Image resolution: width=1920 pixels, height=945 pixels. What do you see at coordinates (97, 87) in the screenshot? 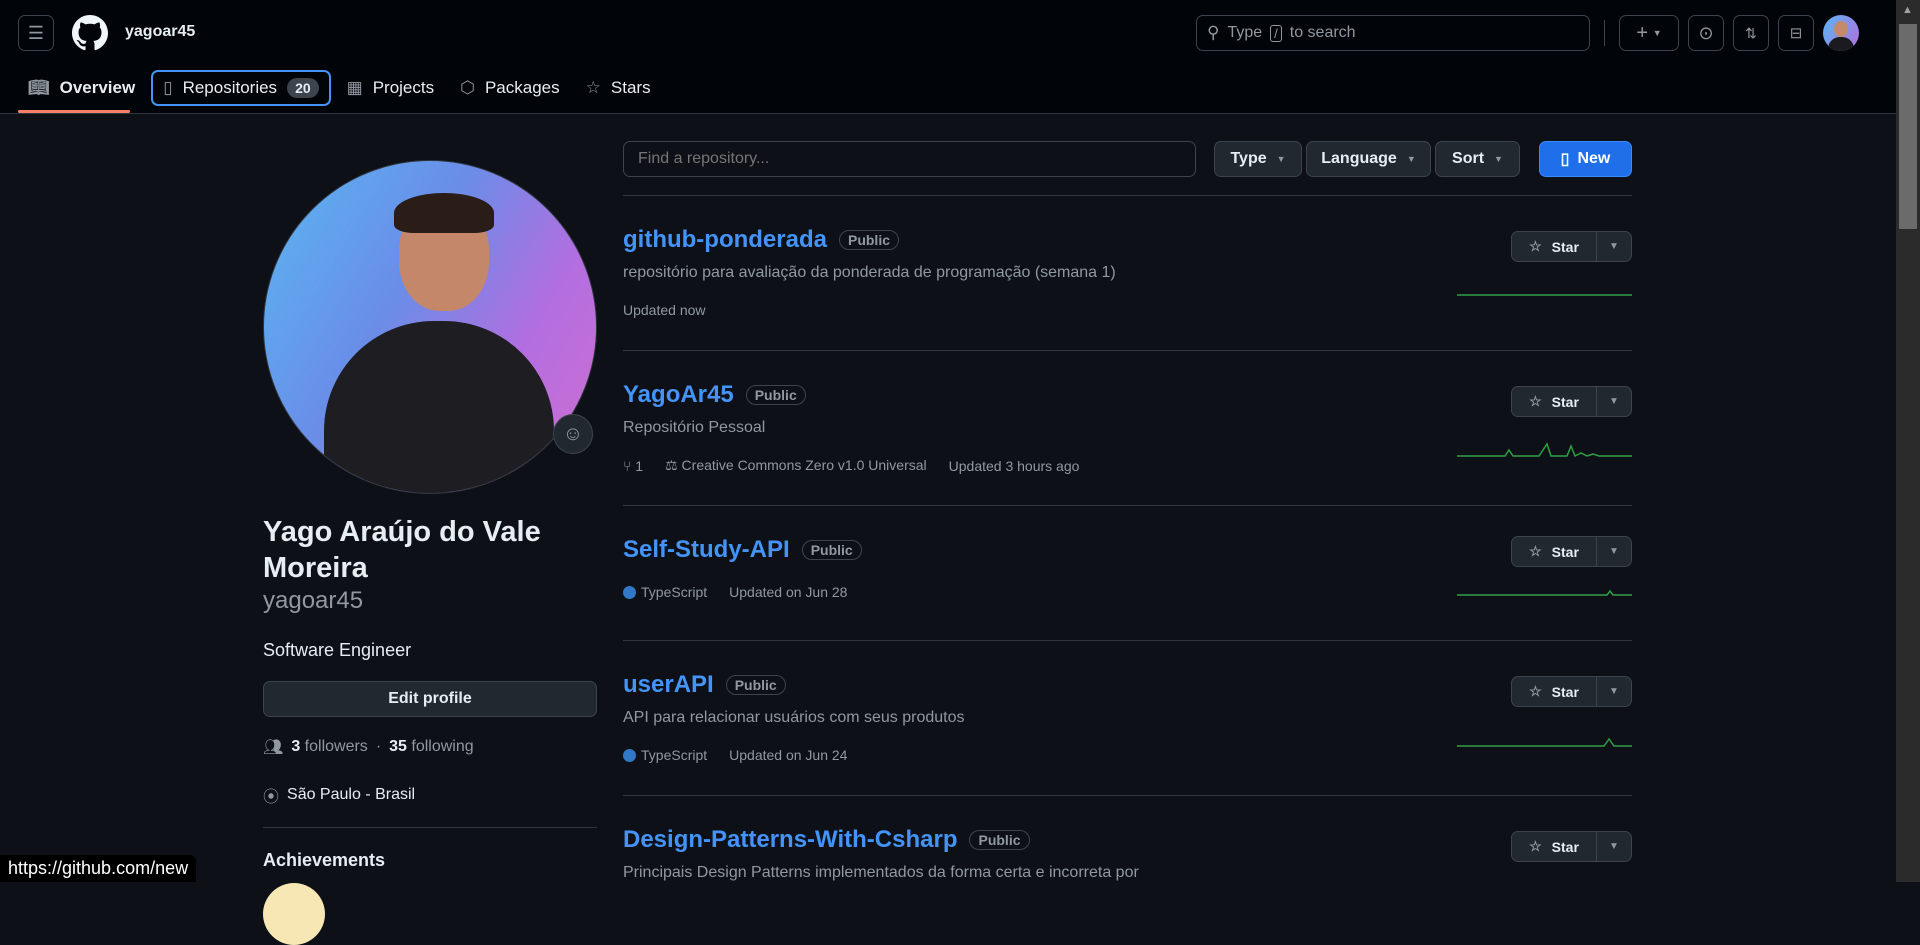
I see `tab-label: Overview` at bounding box center [97, 87].